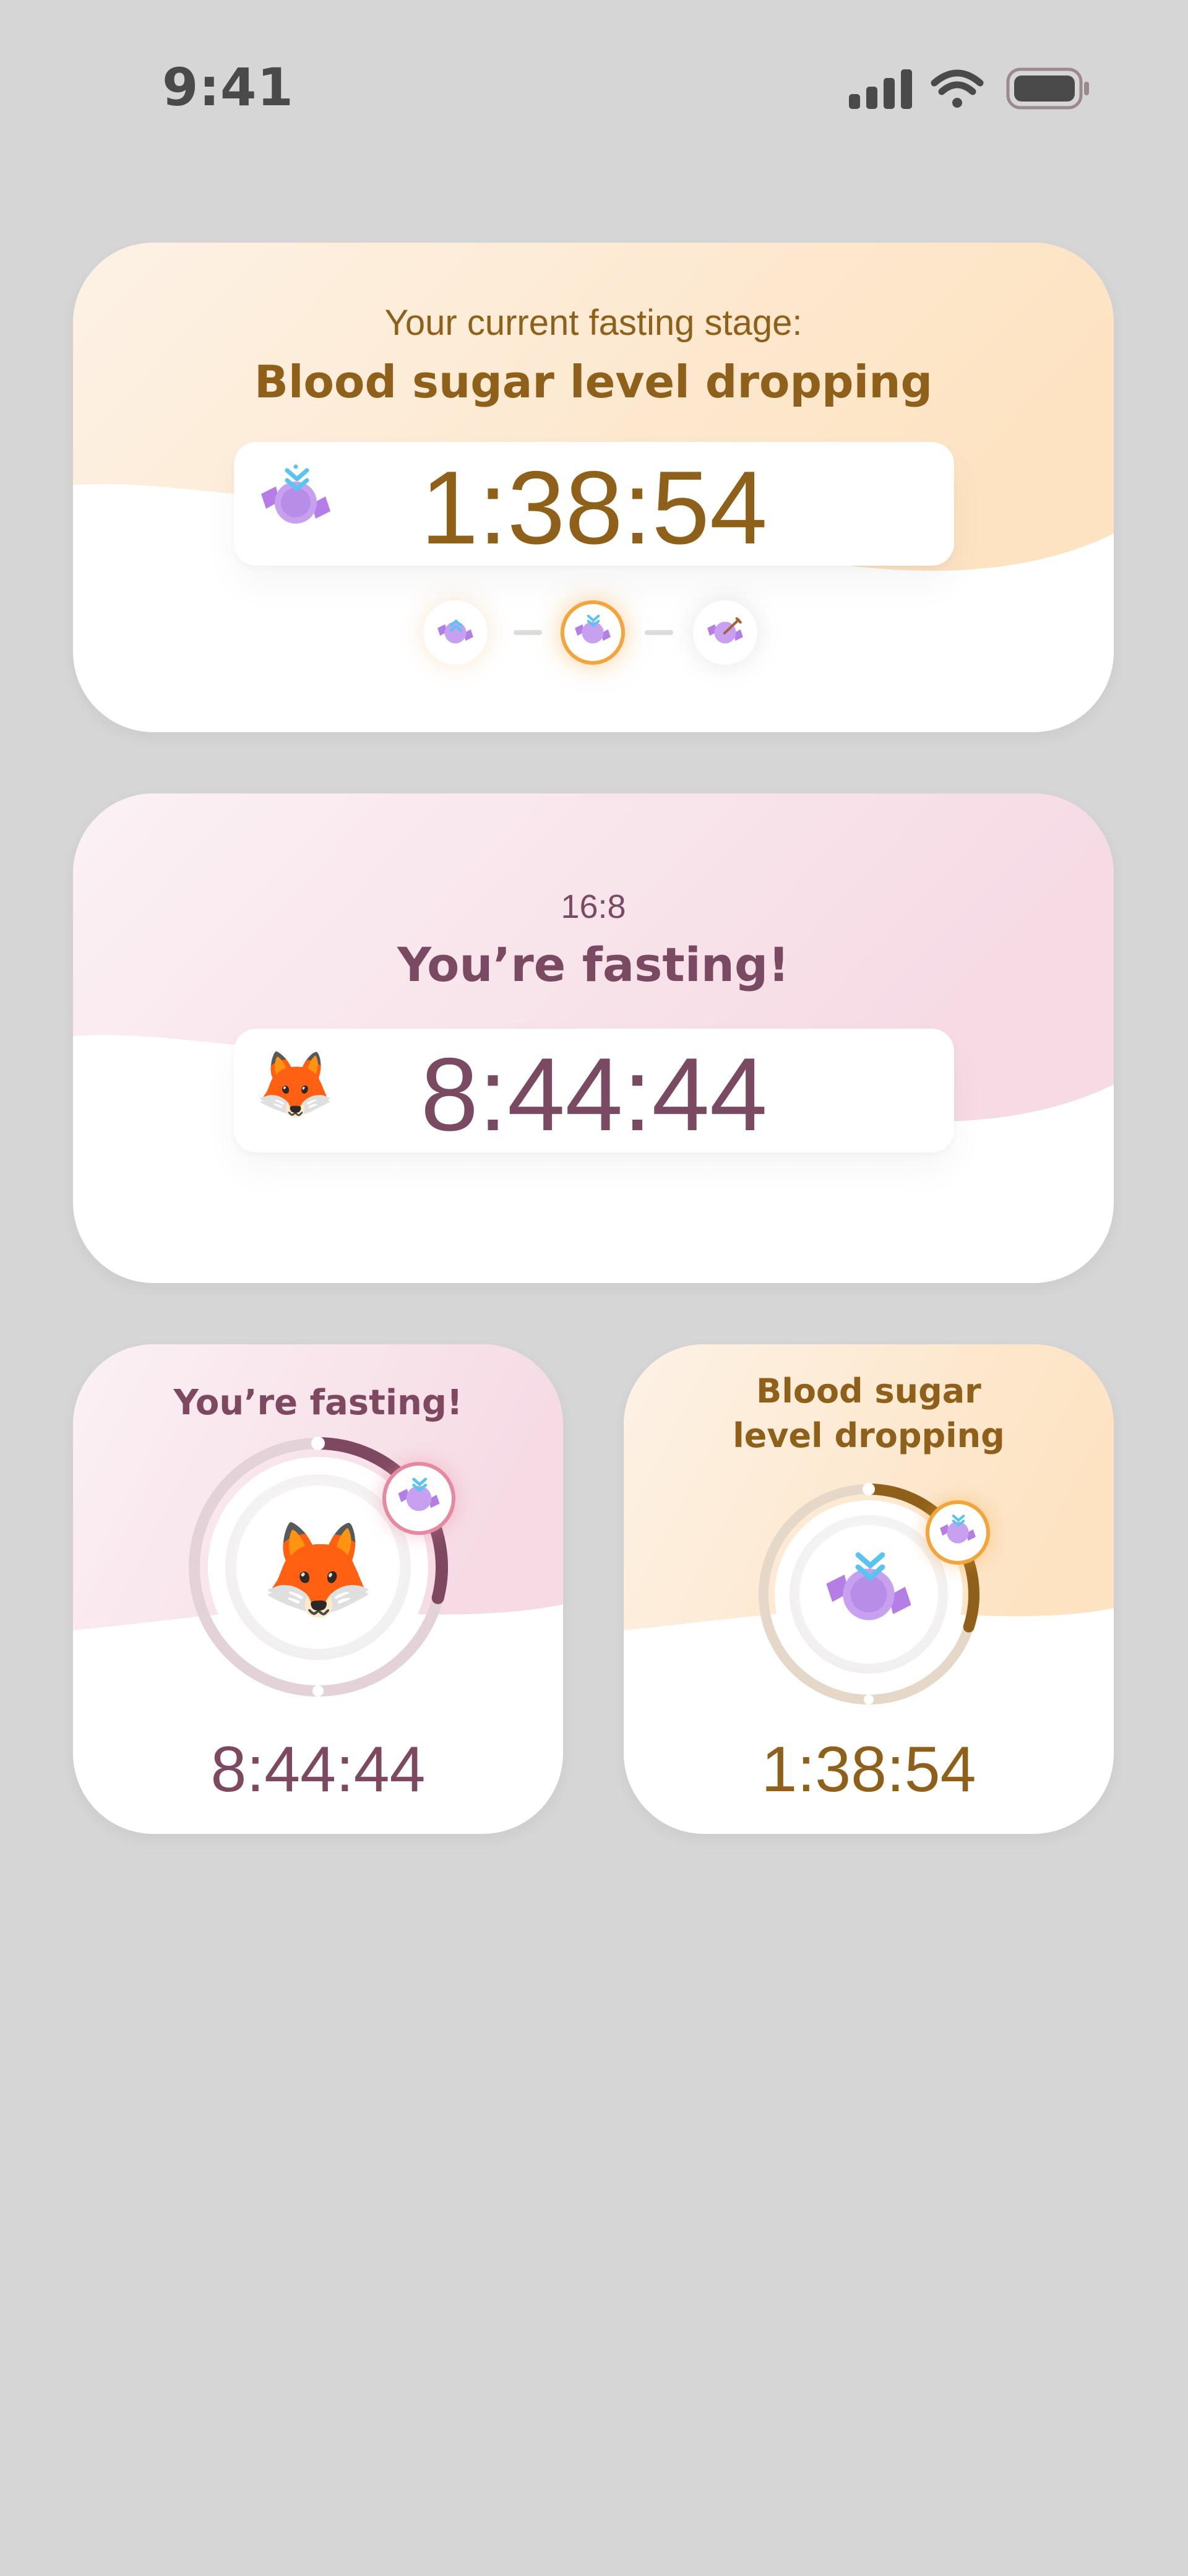  Describe the element at coordinates (869, 1435) in the screenshot. I see `stage-title-line2: level dropping` at that location.